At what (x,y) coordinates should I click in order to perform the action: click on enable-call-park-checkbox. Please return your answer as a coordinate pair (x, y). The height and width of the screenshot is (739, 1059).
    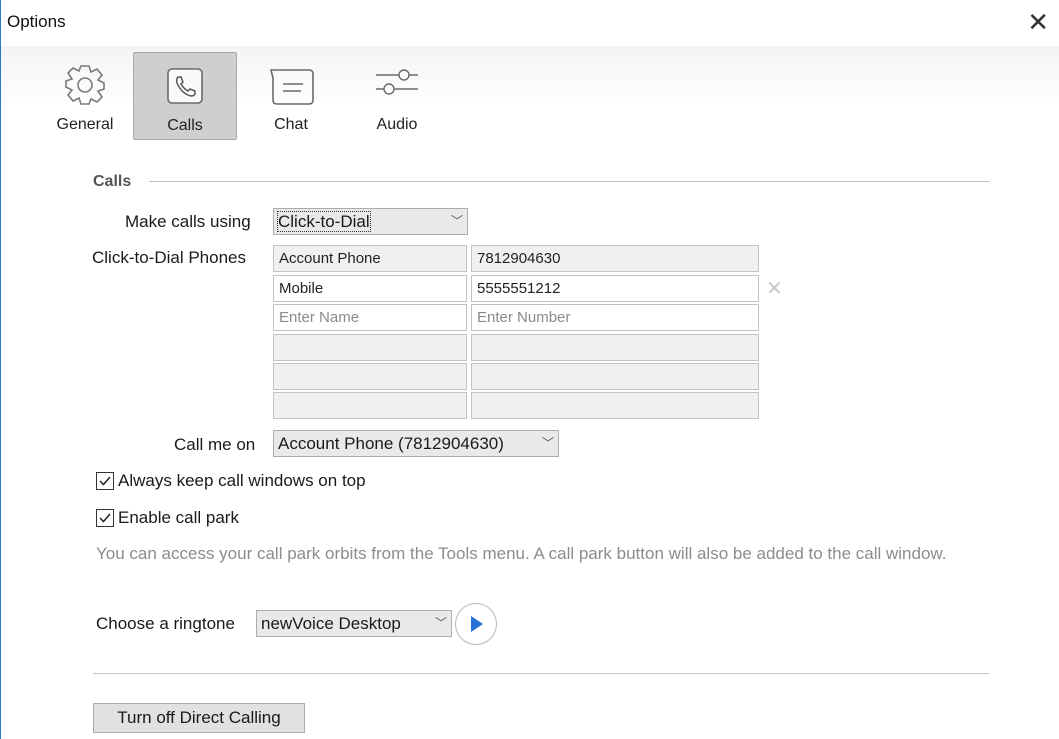
    Looking at the image, I should click on (105, 518).